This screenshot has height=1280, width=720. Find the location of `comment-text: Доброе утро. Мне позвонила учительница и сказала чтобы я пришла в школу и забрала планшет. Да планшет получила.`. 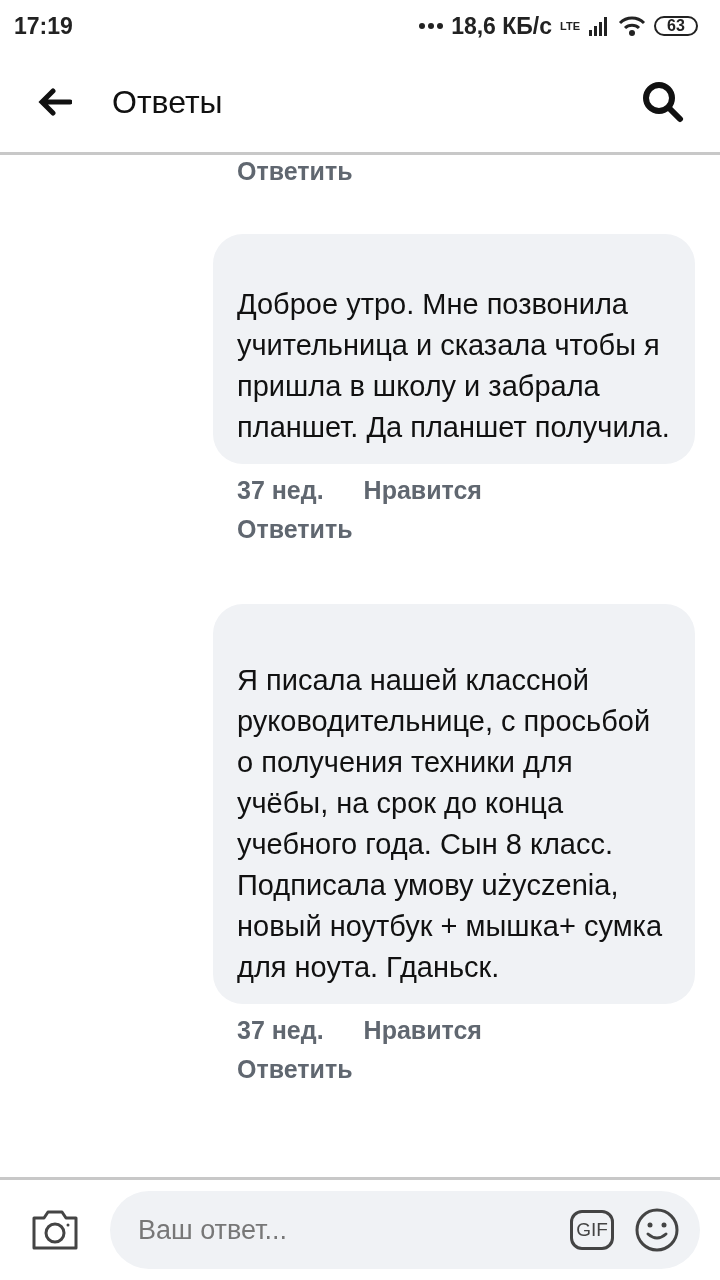

comment-text: Доброе утро. Мне позвонила учительница и сказала чтобы я пришла в школу и забрала планшет. Да планшет получила. is located at coordinates (454, 366).